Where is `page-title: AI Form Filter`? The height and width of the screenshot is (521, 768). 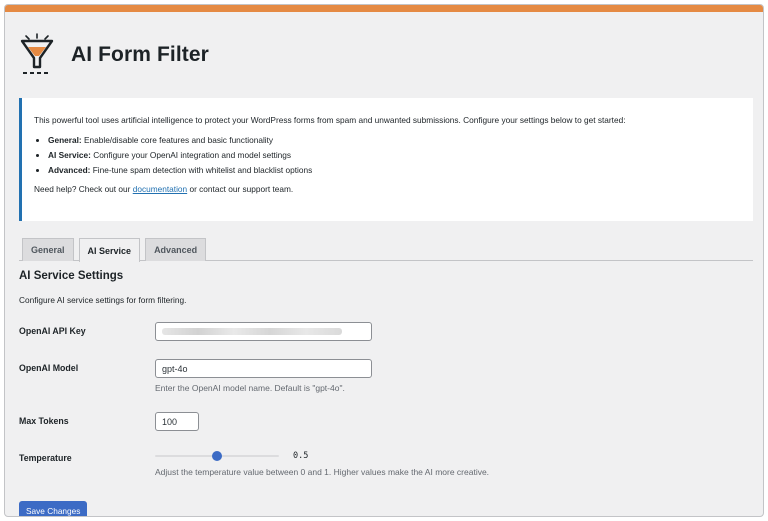
page-title: AI Form Filter is located at coordinates (140, 54).